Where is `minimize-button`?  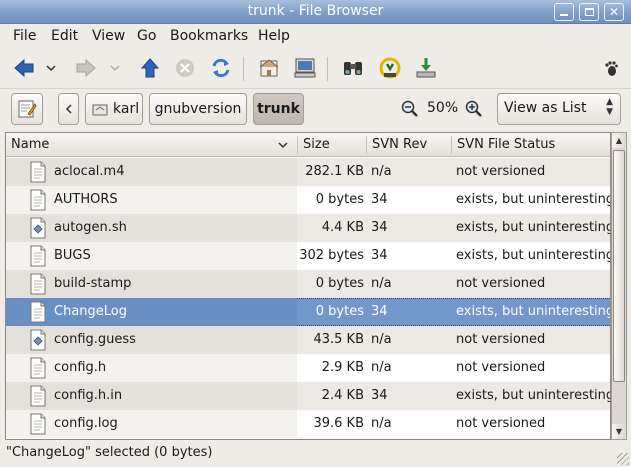 minimize-button is located at coordinates (564, 12).